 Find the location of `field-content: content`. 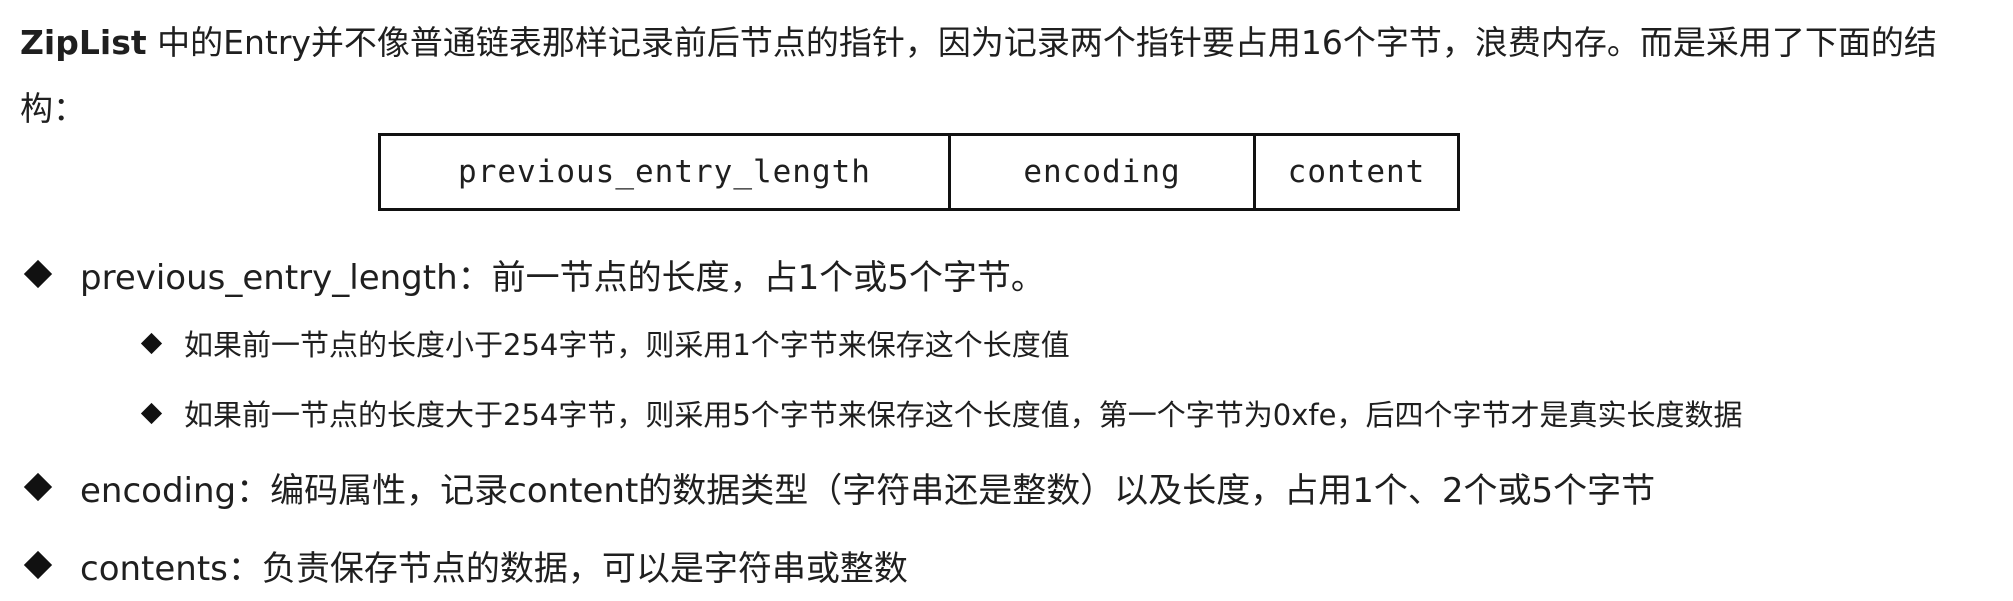

field-content: content is located at coordinates (1355, 172).